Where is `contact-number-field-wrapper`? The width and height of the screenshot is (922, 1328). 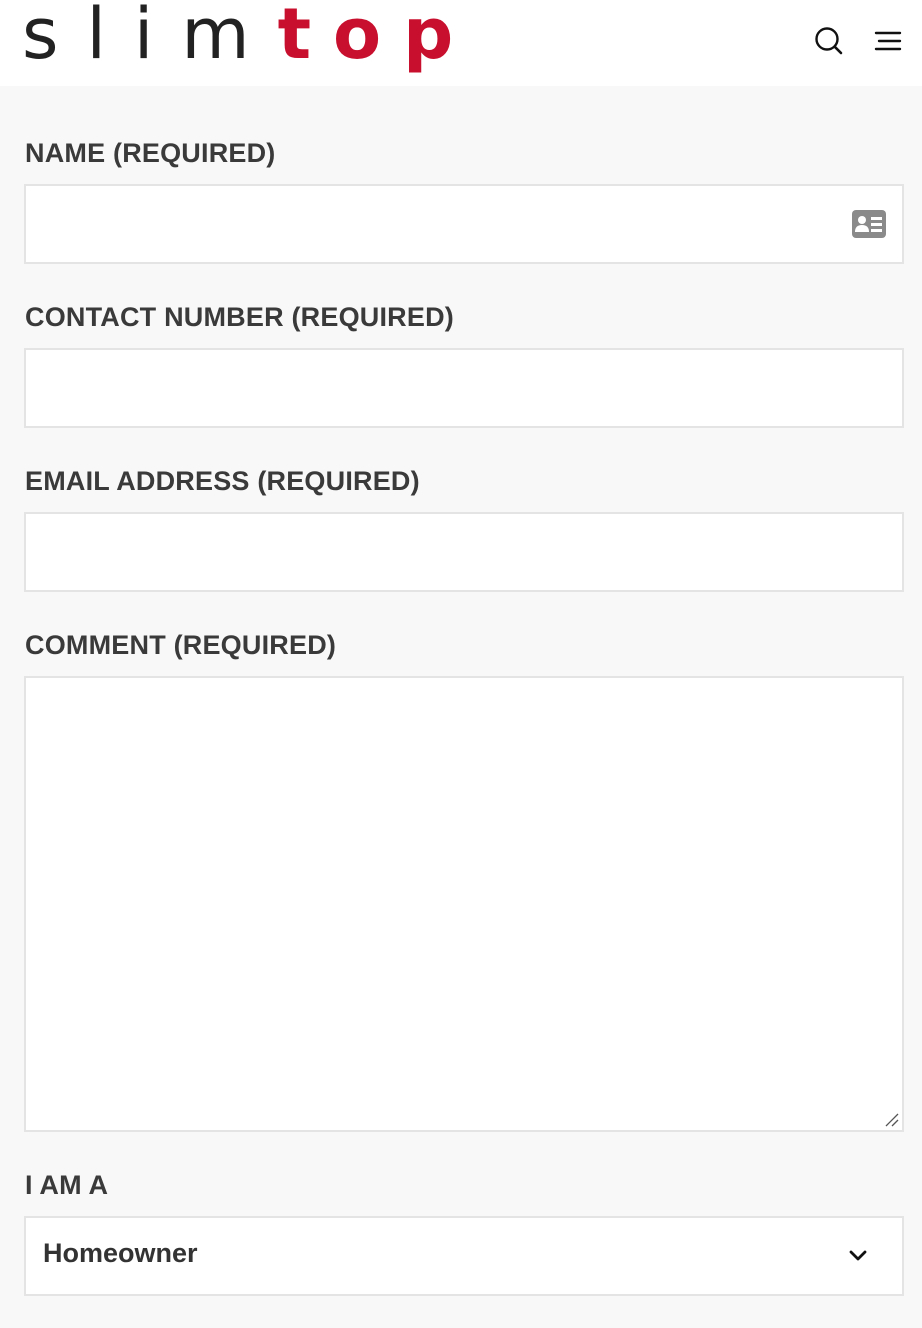
contact-number-field-wrapper is located at coordinates (464, 388).